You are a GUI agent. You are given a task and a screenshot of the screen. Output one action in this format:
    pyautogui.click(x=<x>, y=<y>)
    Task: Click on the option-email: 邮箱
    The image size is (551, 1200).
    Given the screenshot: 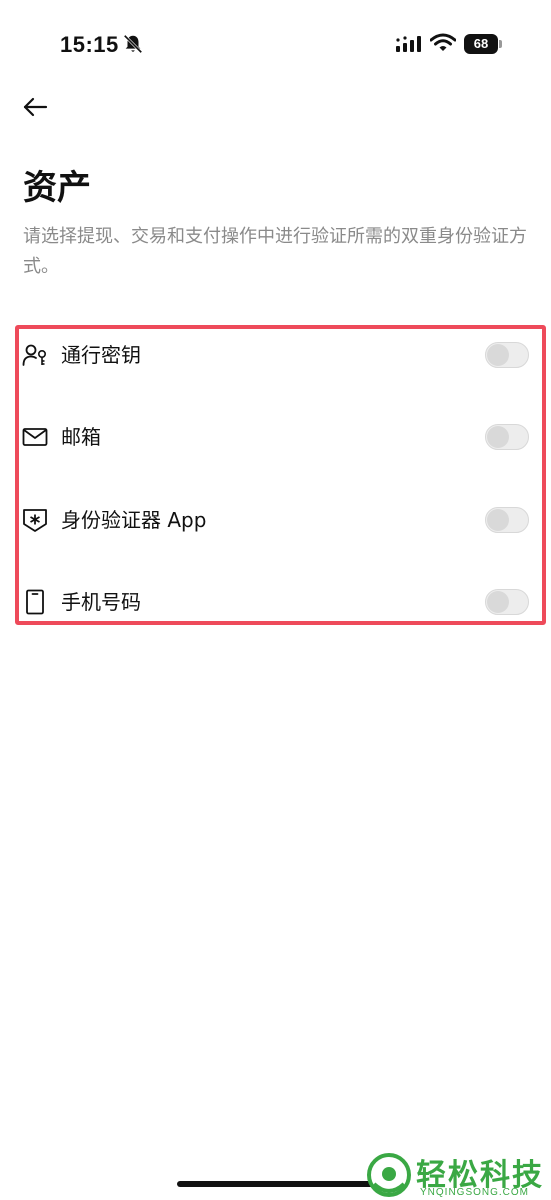 What is the action you would take?
    pyautogui.click(x=277, y=436)
    